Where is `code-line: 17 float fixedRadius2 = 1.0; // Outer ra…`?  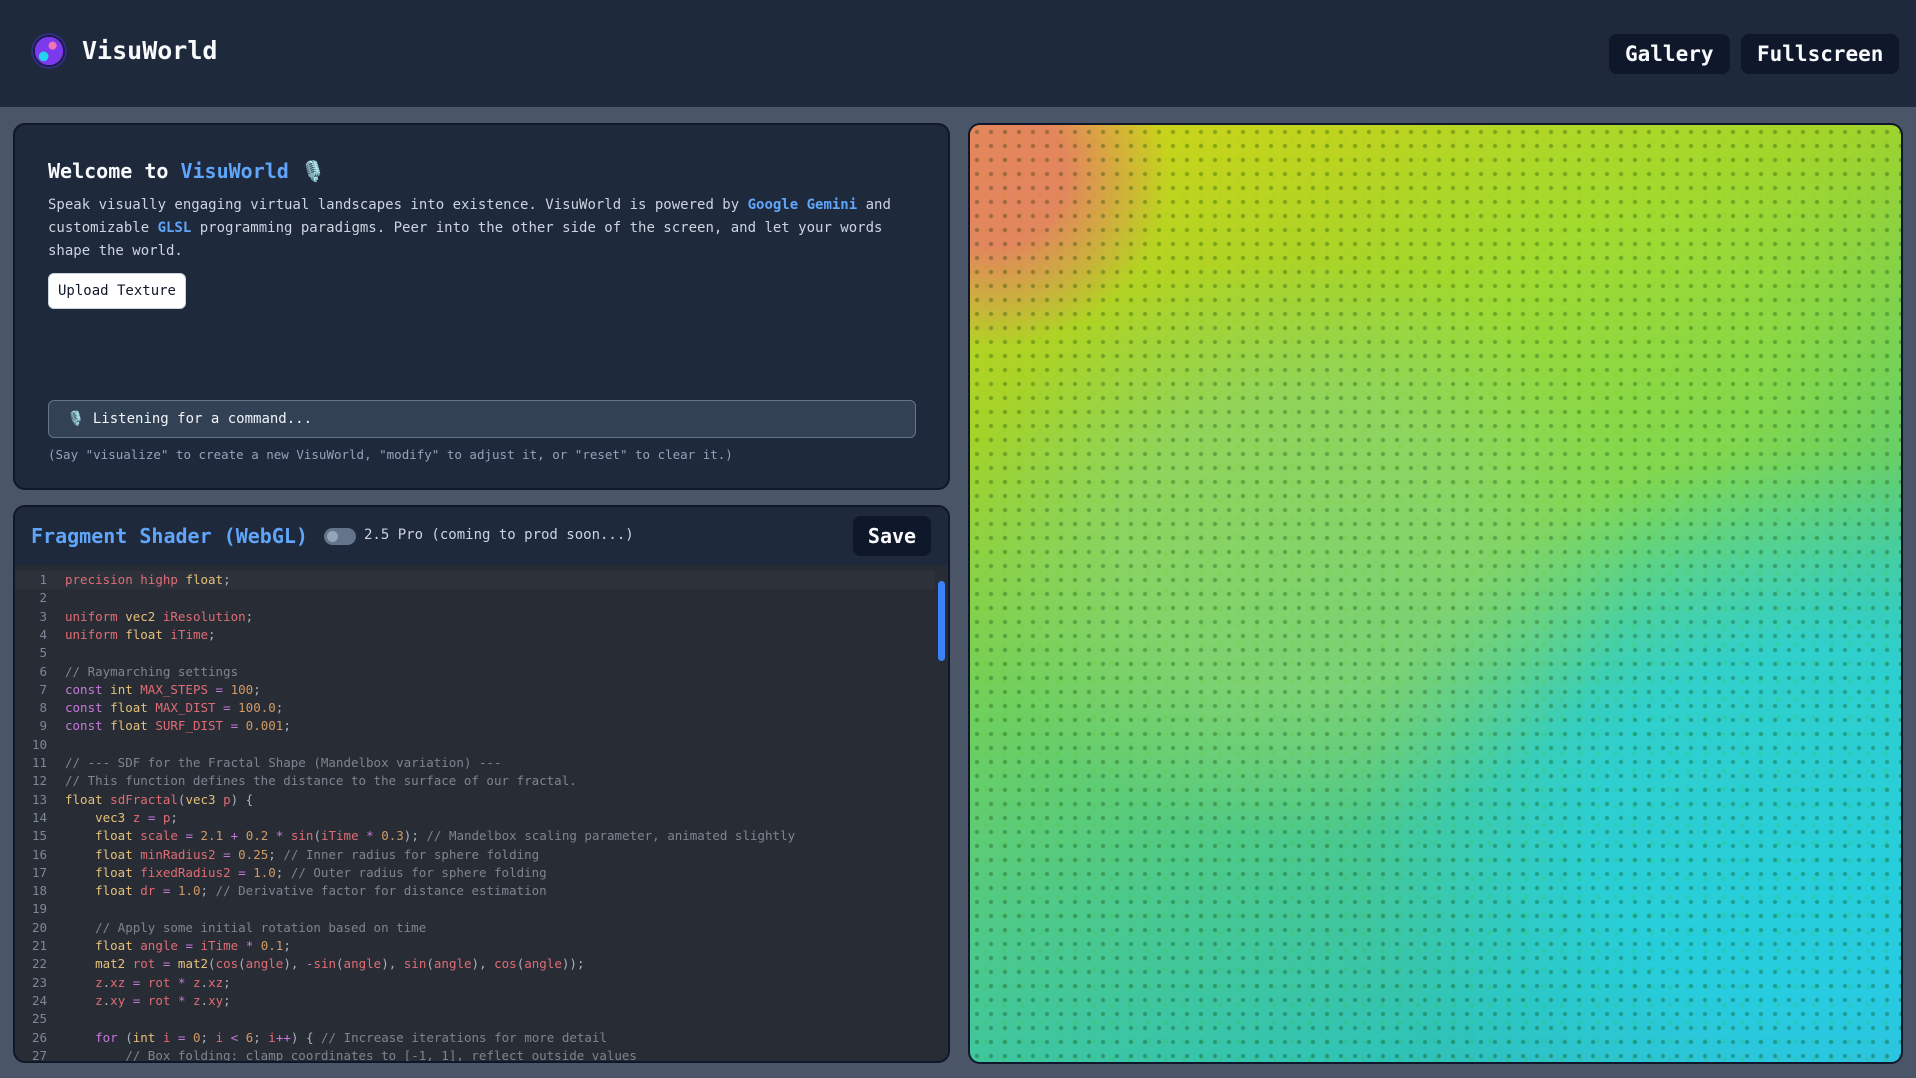
code-line: 17 float fixedRadius2 = 1.0; // Outer ra… is located at coordinates (475, 873).